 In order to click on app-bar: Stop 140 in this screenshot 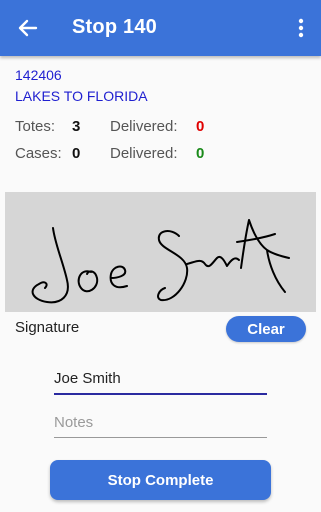, I will do `click(160, 28)`.